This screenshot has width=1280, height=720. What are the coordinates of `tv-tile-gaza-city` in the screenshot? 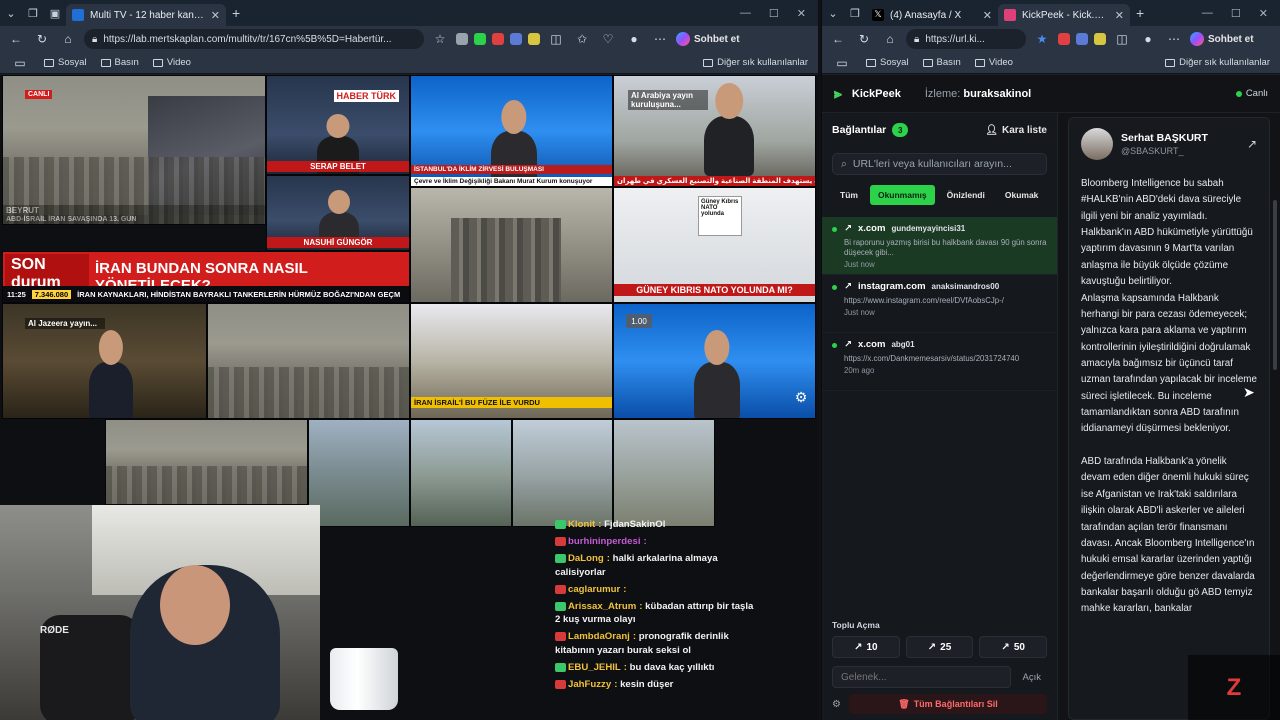 It's located at (206, 462).